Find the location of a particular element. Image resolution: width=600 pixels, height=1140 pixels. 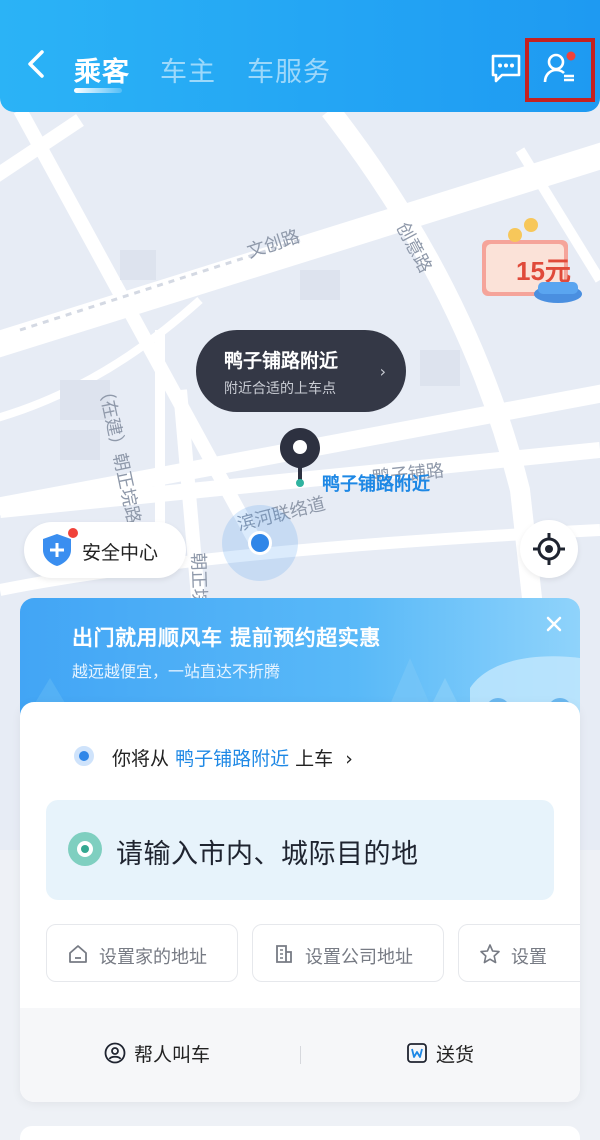

close-icon is located at coordinates (554, 624).